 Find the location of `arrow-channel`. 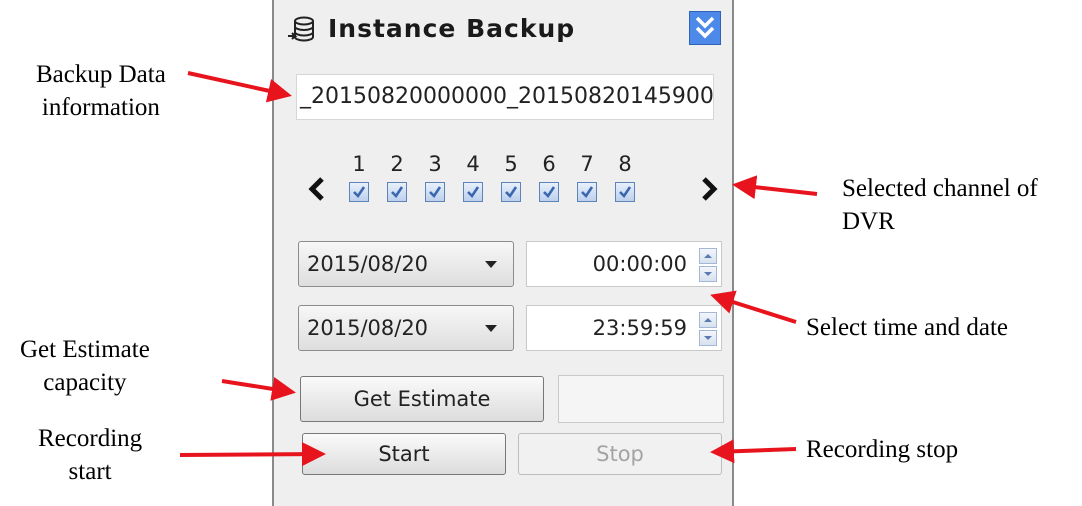

arrow-channel is located at coordinates (775, 187).